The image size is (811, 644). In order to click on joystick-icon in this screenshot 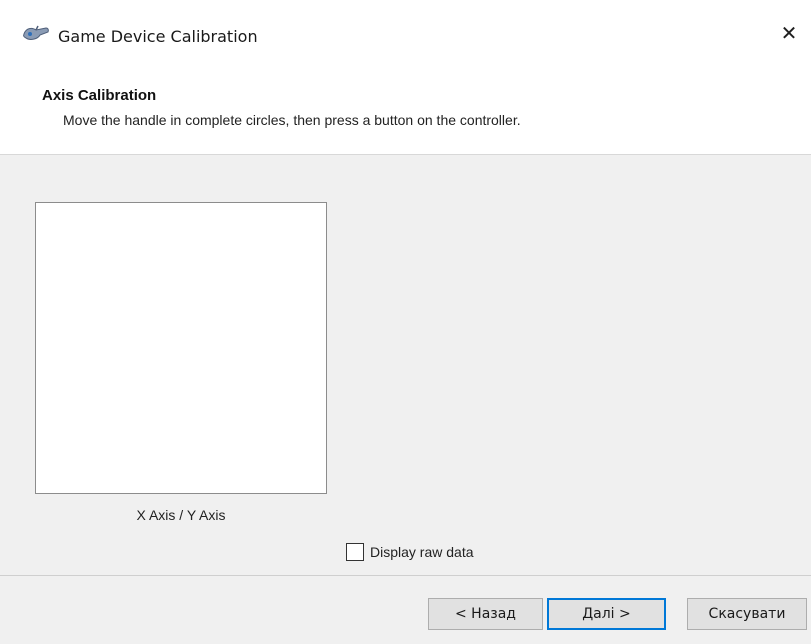, I will do `click(36, 34)`.